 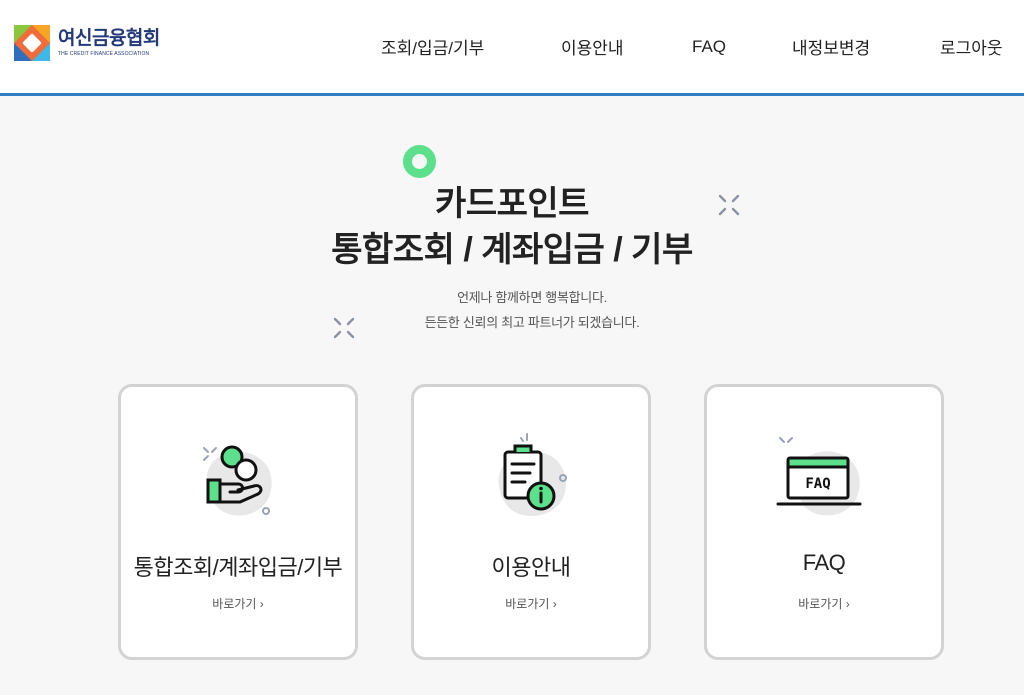 I want to click on hero-subtitle-line2: 든든한 신뢰의 최고 파트너가 되겠습니다., so click(x=532, y=322).